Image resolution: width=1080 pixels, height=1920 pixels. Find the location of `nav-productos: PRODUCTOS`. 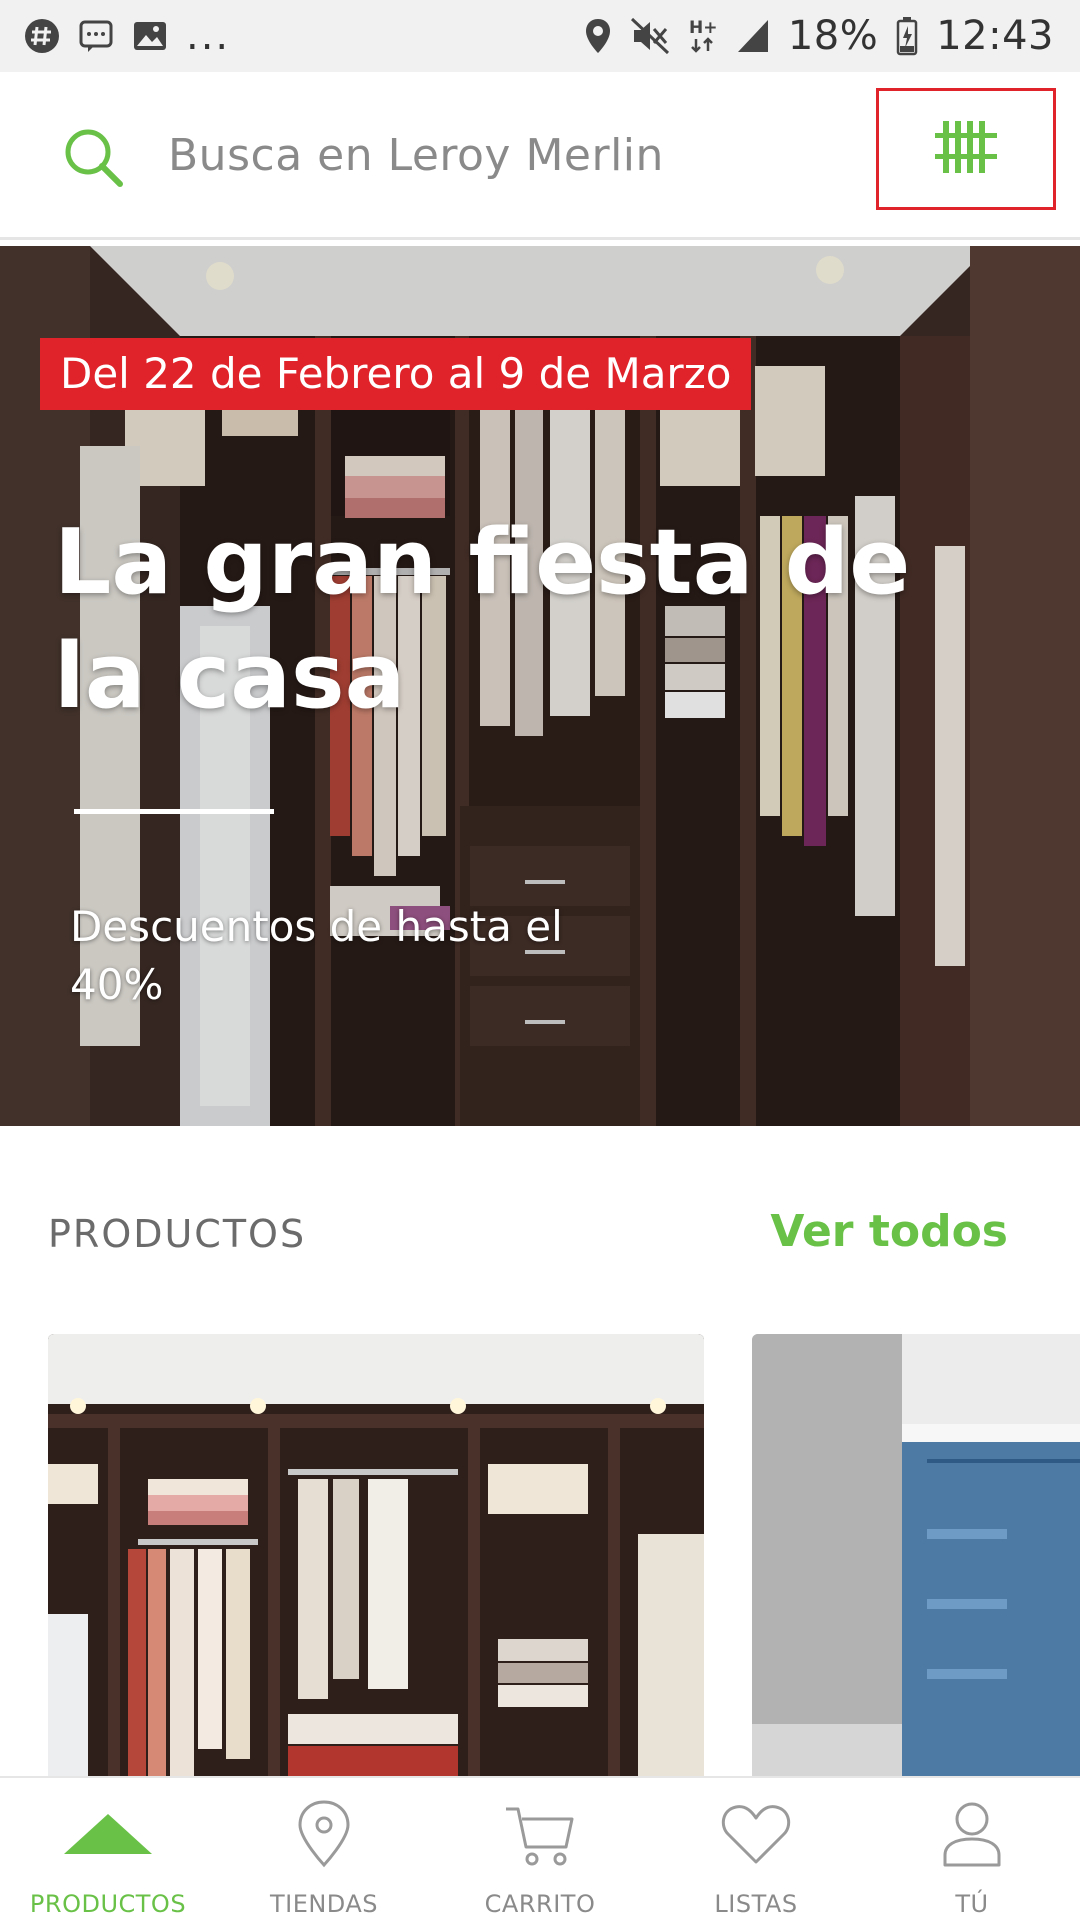

nav-productos: PRODUCTOS is located at coordinates (108, 1849).